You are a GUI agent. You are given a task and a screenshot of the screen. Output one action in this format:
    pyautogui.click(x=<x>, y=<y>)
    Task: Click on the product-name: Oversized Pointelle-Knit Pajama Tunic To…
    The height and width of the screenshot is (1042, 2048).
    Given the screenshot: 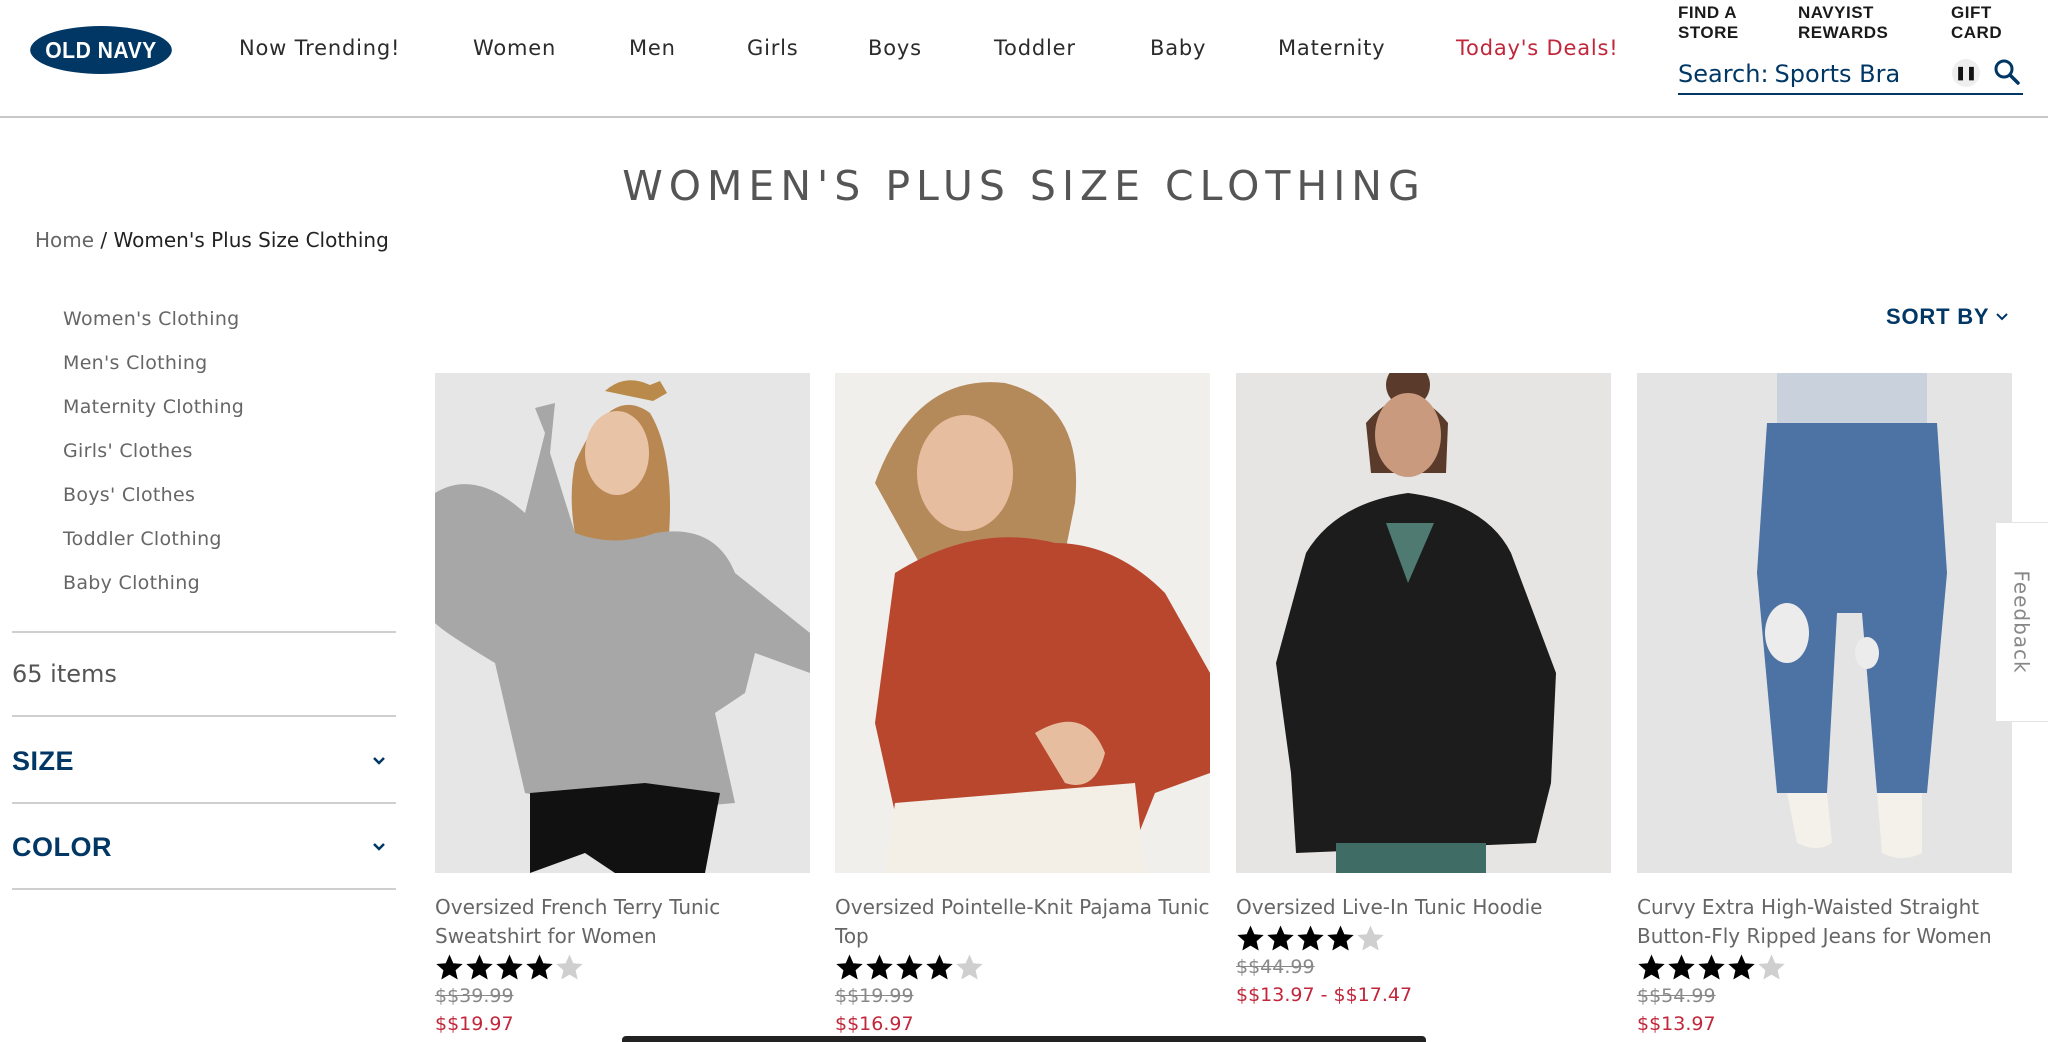 What is the action you would take?
    pyautogui.click(x=1022, y=922)
    